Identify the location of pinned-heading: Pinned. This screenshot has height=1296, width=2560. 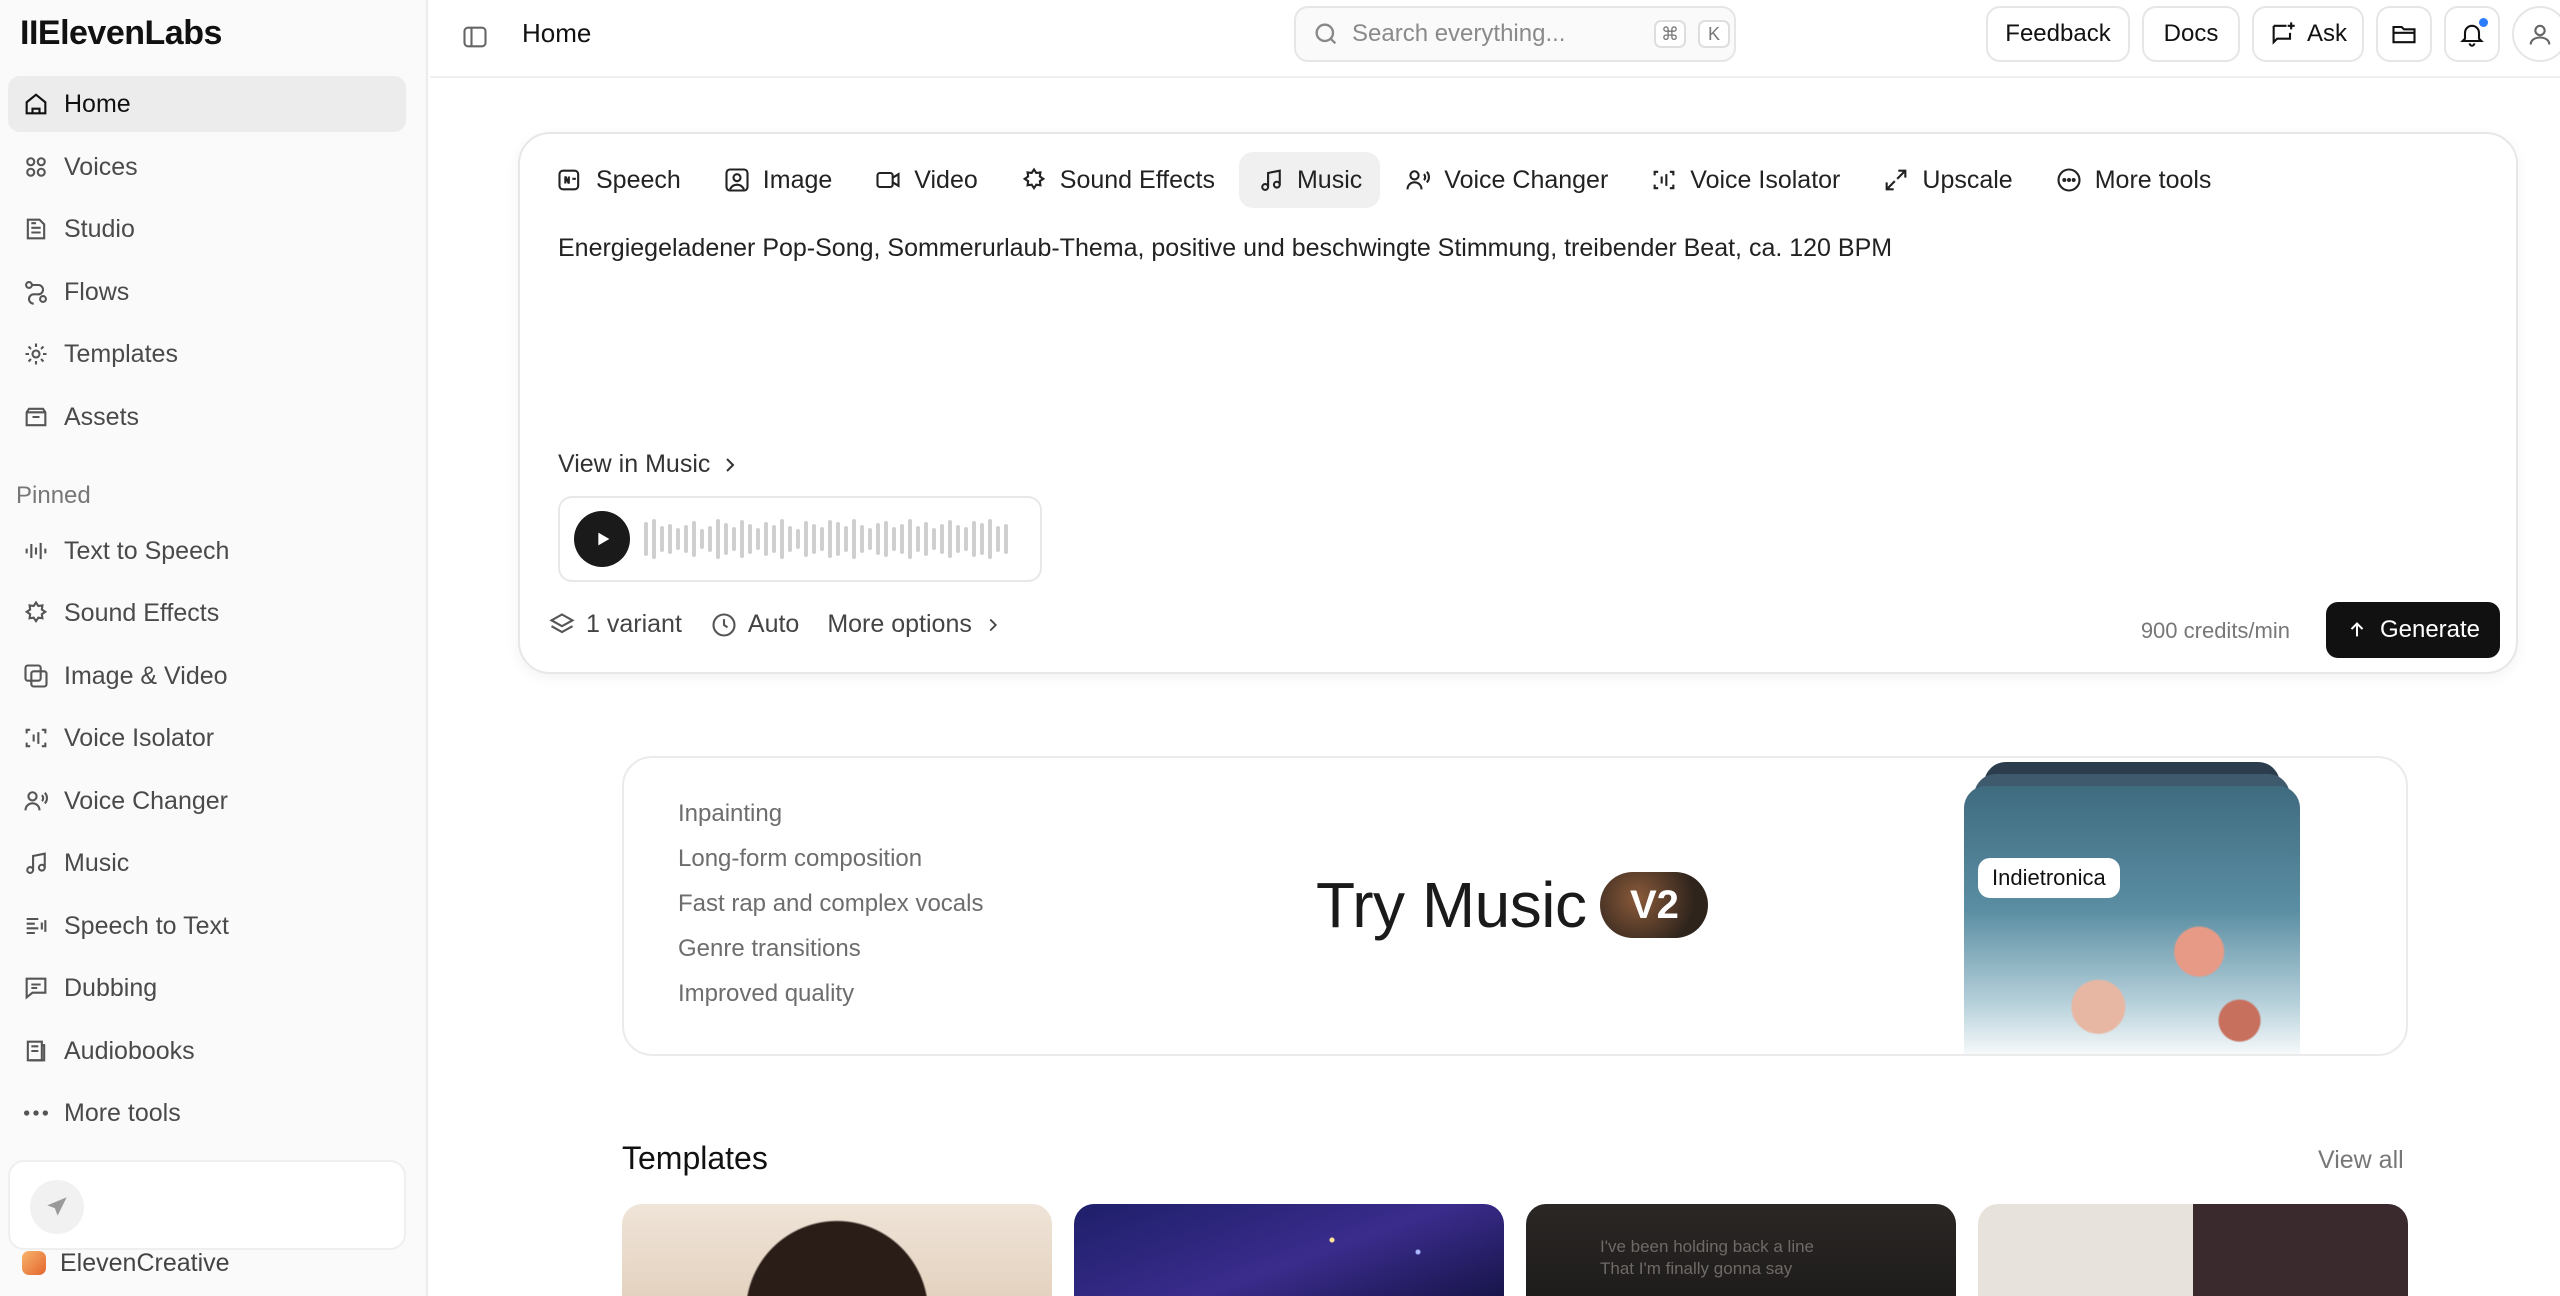
(53, 495).